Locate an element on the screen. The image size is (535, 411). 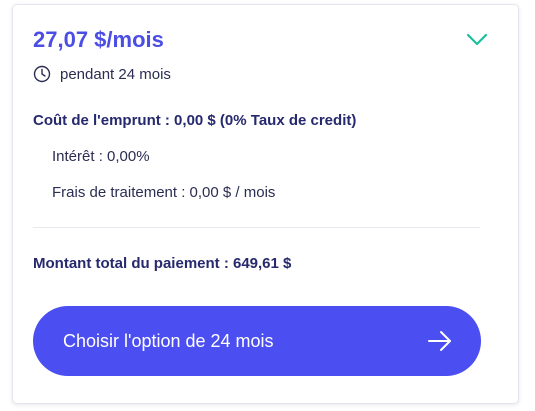
total-payment: Montant total du paiement : 649,61 $ is located at coordinates (162, 263).